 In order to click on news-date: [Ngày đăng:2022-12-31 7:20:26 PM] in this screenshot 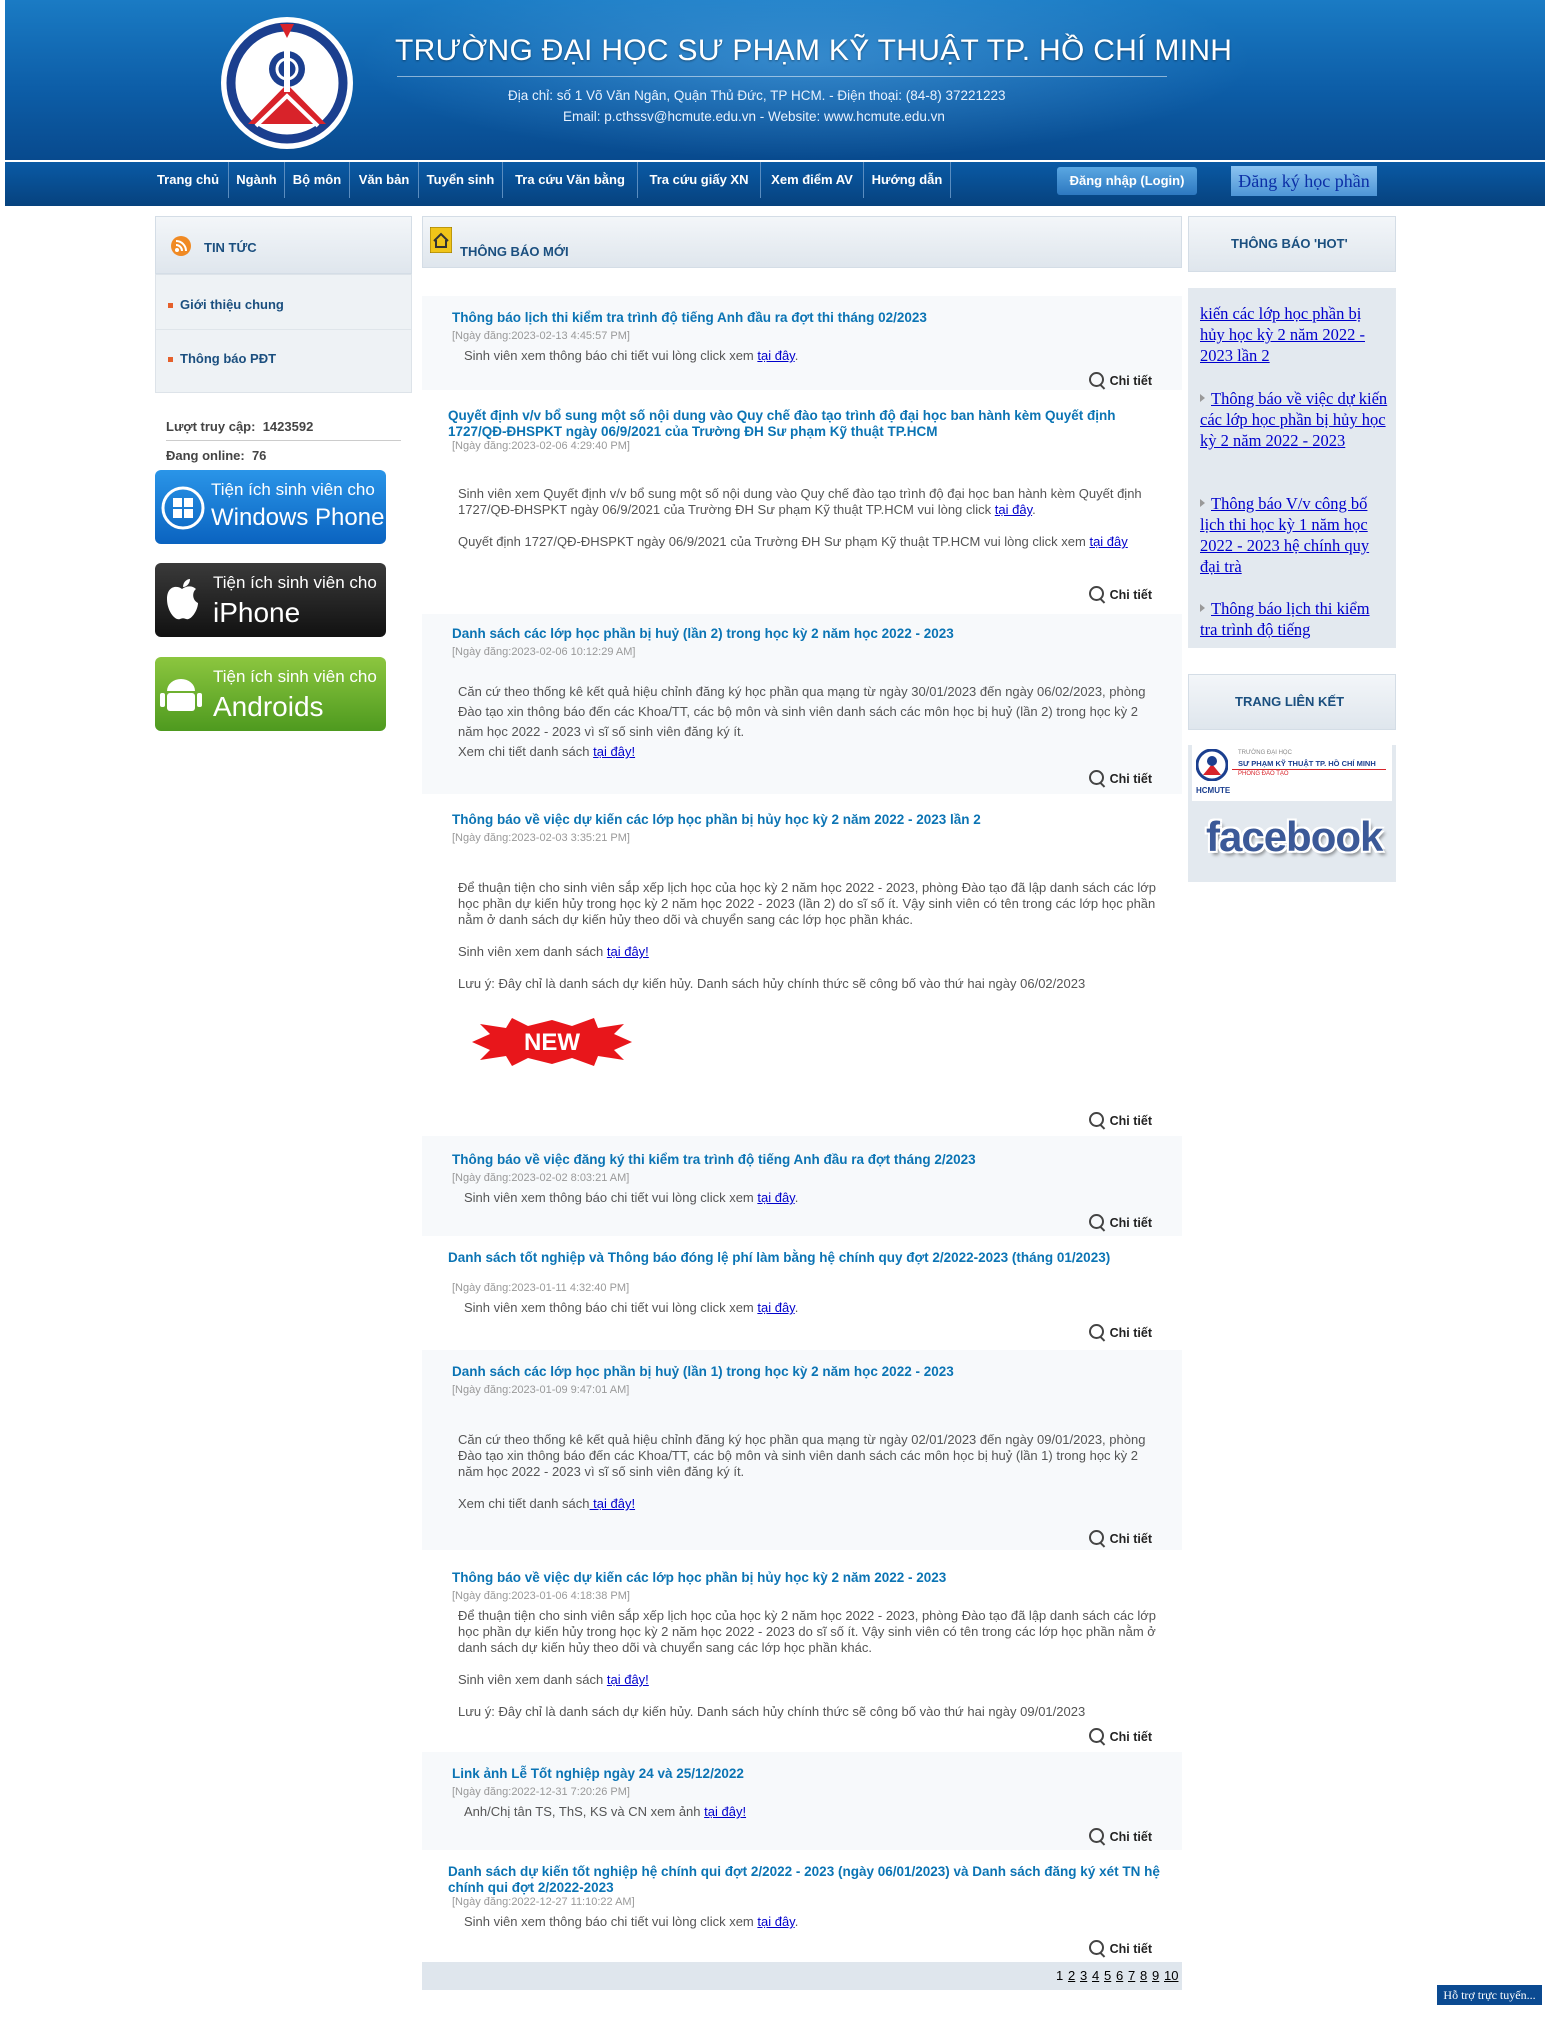, I will do `click(541, 1792)`.